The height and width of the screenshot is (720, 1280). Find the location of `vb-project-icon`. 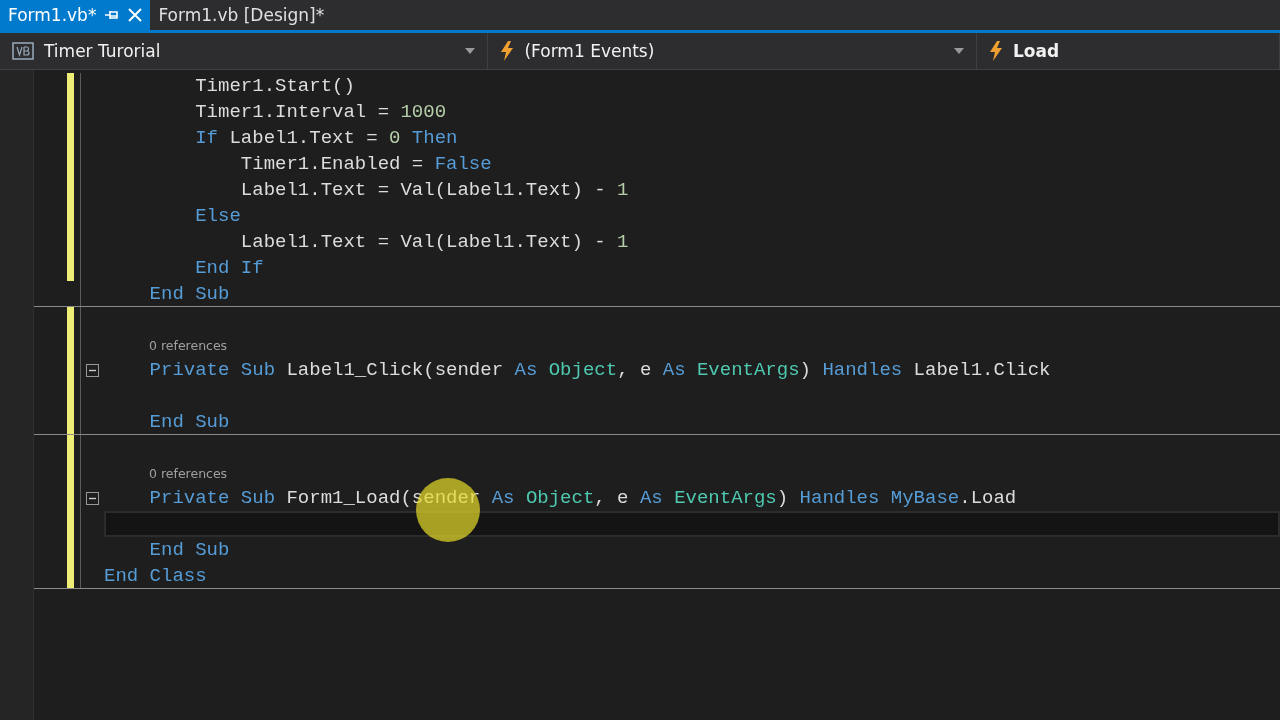

vb-project-icon is located at coordinates (23, 51).